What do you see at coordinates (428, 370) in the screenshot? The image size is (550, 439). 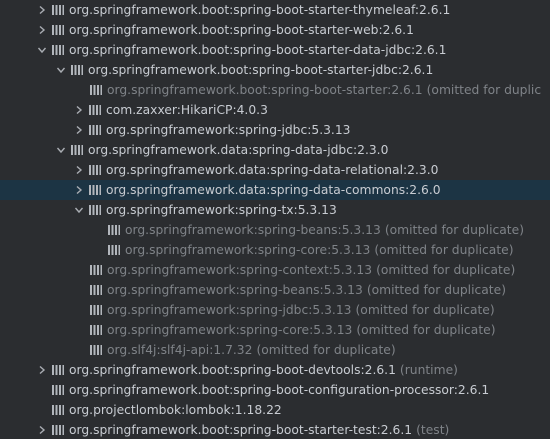 I see `dependency-scope: (runtime)` at bounding box center [428, 370].